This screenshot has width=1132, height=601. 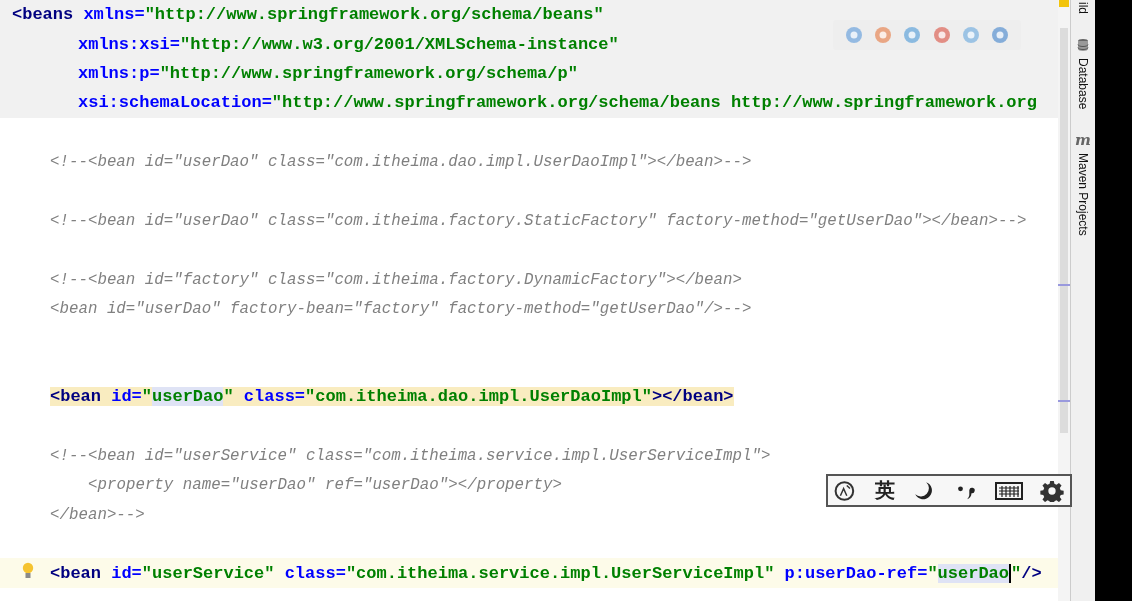 I want to click on code-line: xmlns:xsi="http://www.w3.org/2001/XMLSchema-instance", so click(x=348, y=44).